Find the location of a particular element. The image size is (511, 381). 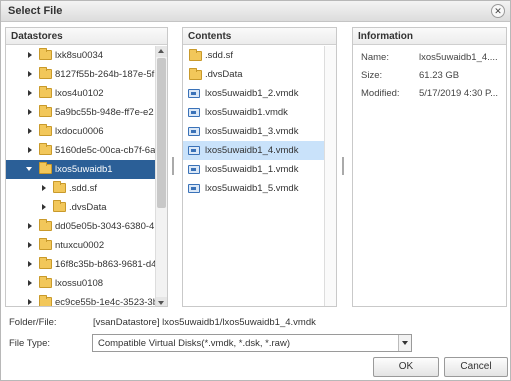

datastore-tree-item: 5a9bc55b-948e-ff7e-e2 is located at coordinates (81, 112).